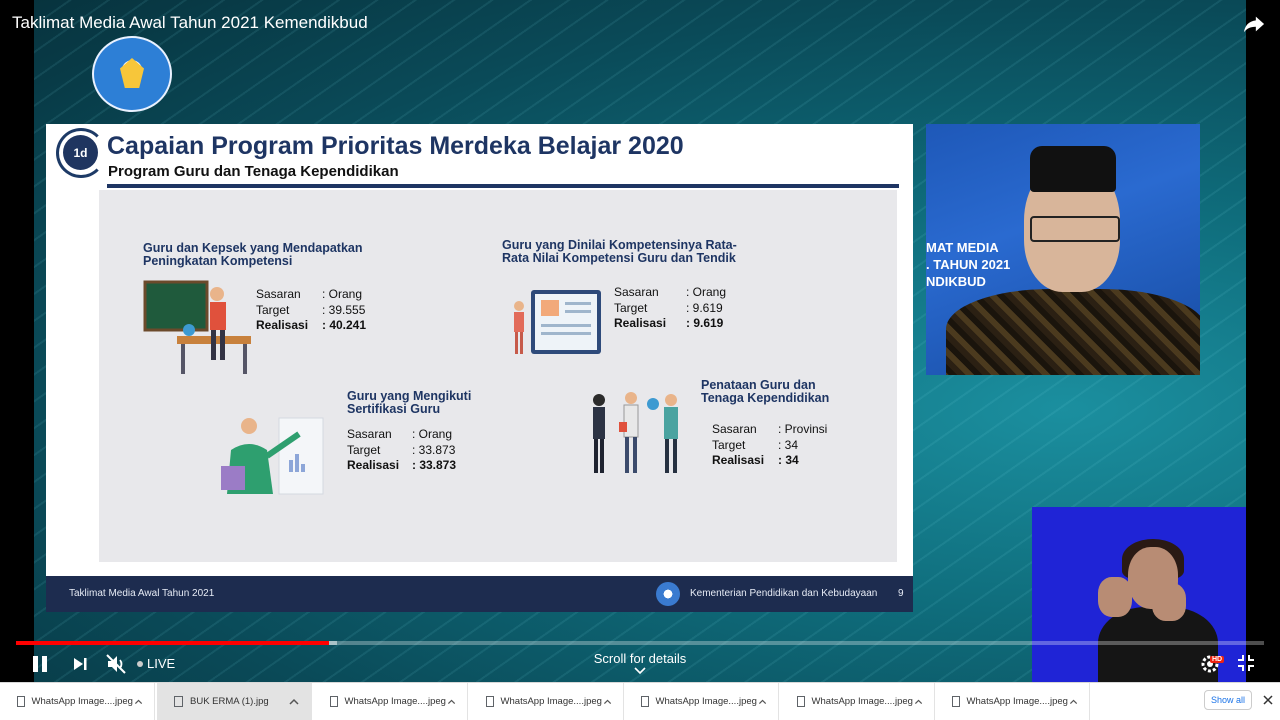 This screenshot has height=720, width=1280. What do you see at coordinates (1228, 700) in the screenshot?
I see `show-all-downloads-button: Show all` at bounding box center [1228, 700].